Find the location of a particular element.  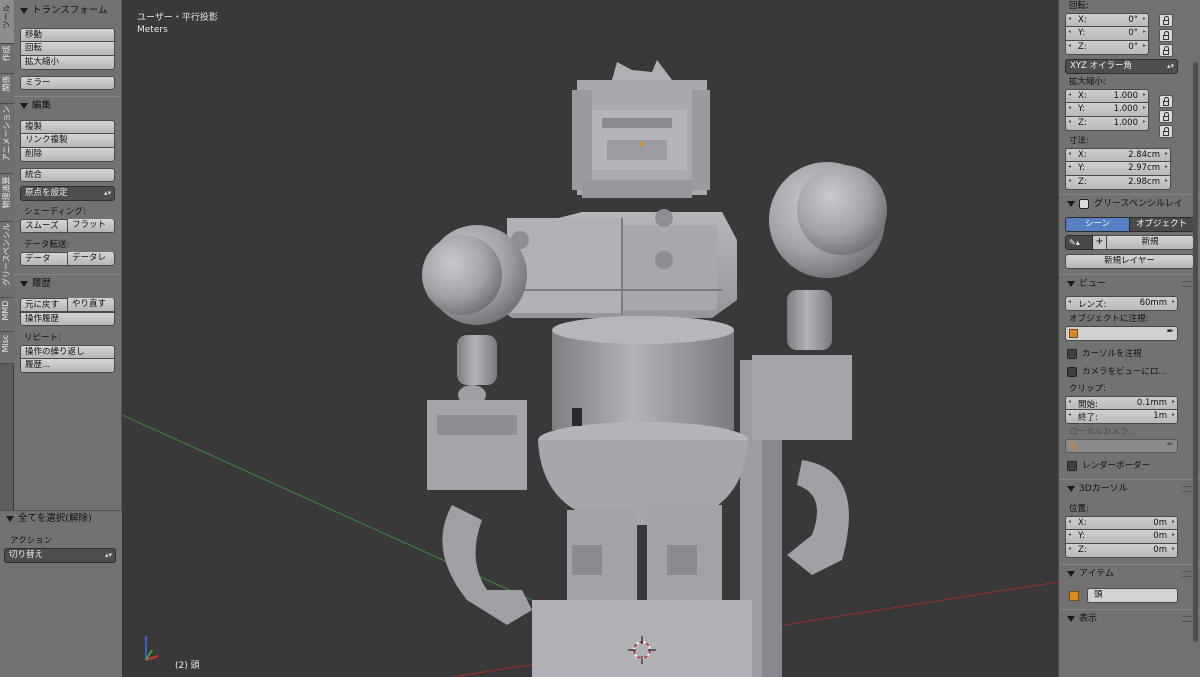

lock-scale-y-icon is located at coordinates (1166, 116).